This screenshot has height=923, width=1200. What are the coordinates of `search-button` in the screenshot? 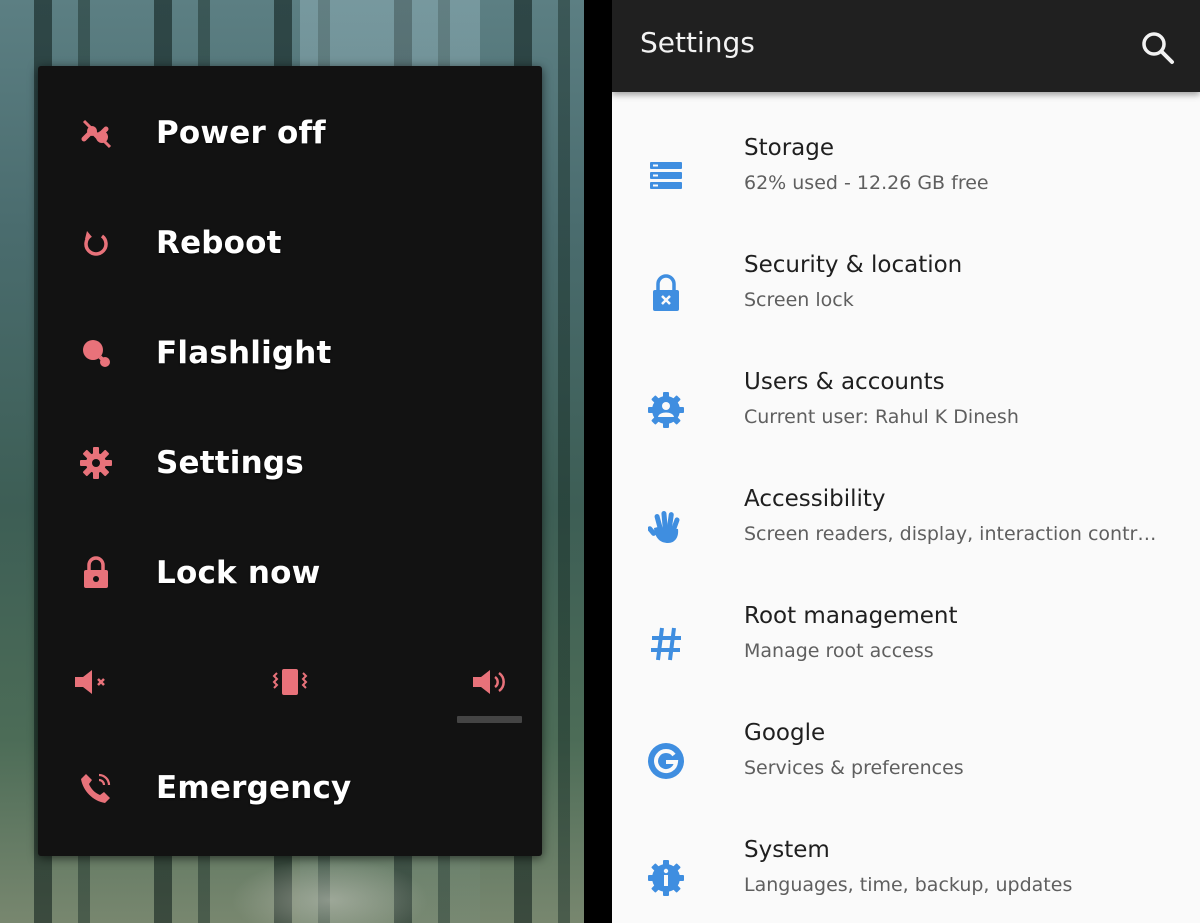 It's located at (1158, 48).